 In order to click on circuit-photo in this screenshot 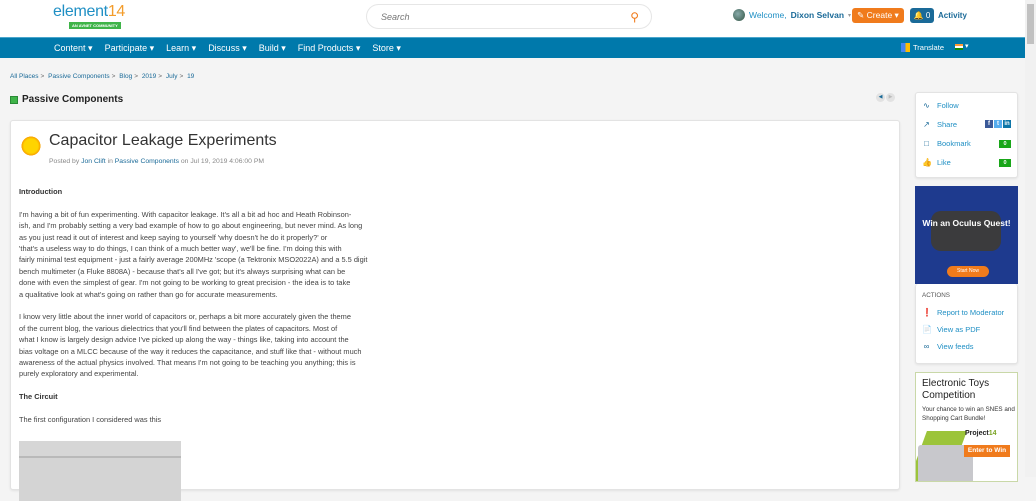, I will do `click(100, 471)`.